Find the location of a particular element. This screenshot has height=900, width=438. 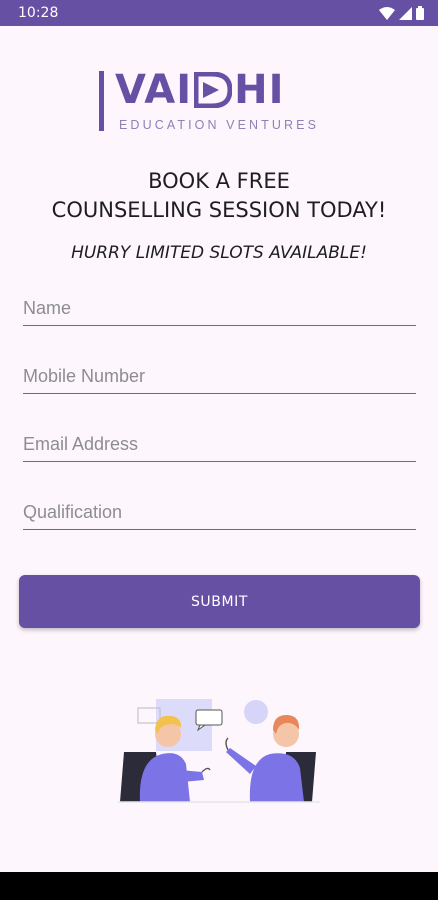

qualification-field is located at coordinates (219, 513).